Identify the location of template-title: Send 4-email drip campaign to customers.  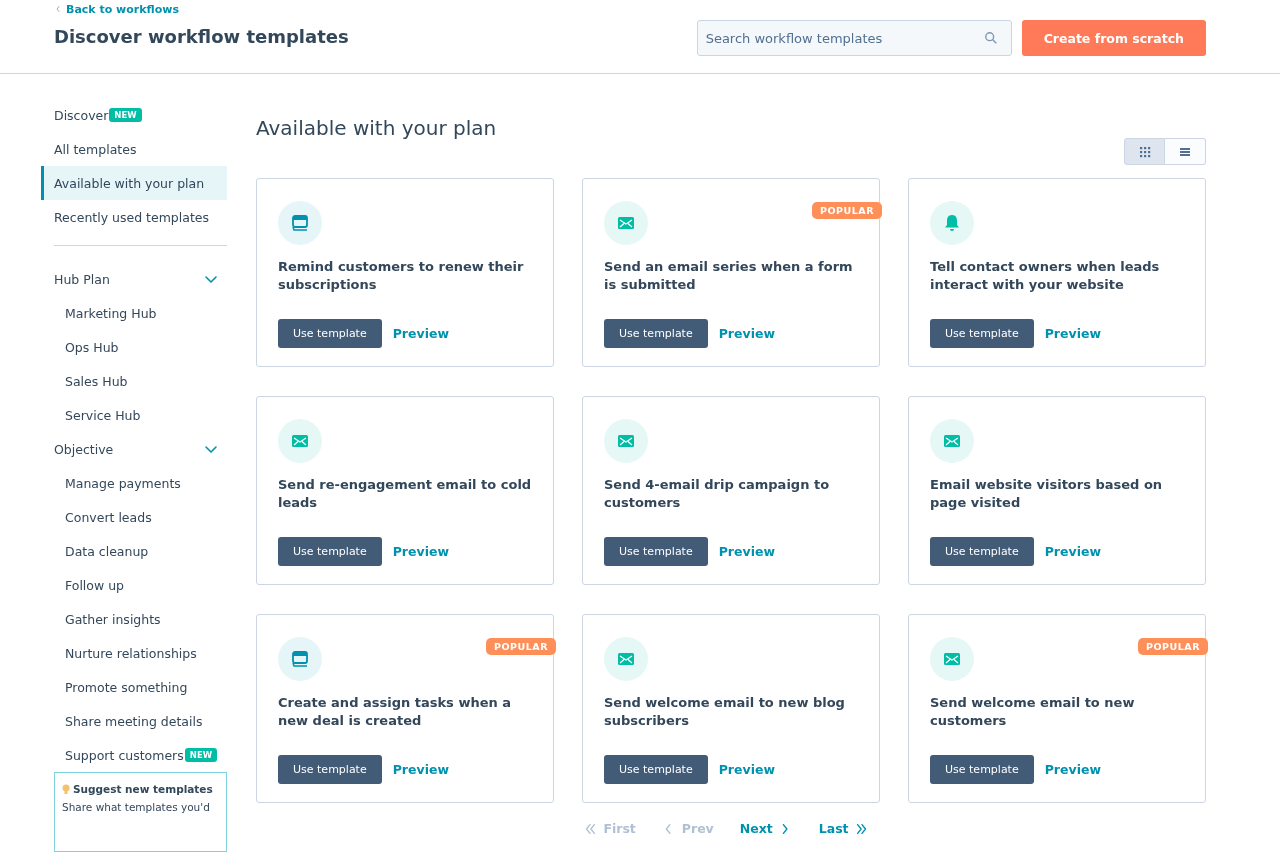
(717, 494).